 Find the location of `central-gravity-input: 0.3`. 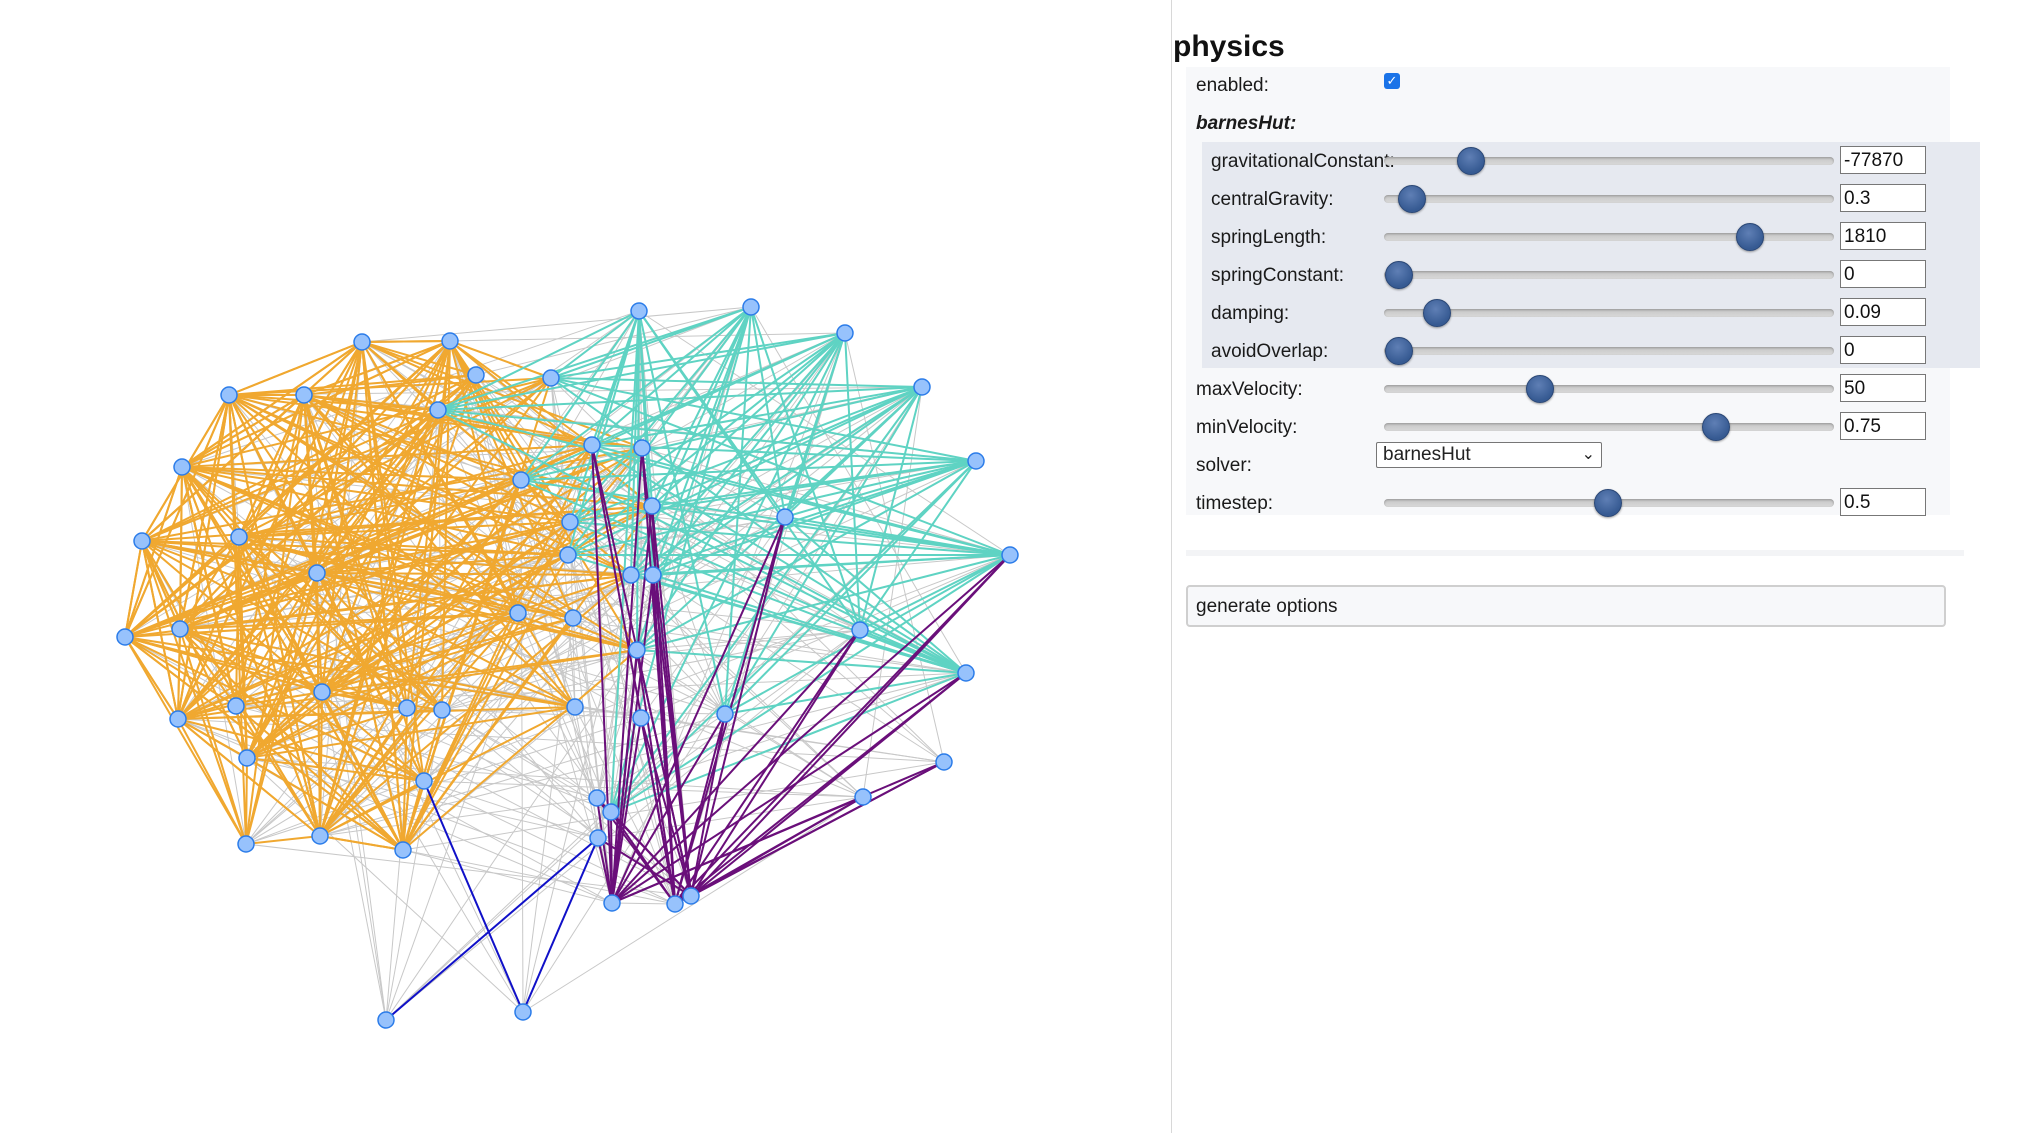

central-gravity-input: 0.3 is located at coordinates (1883, 198).